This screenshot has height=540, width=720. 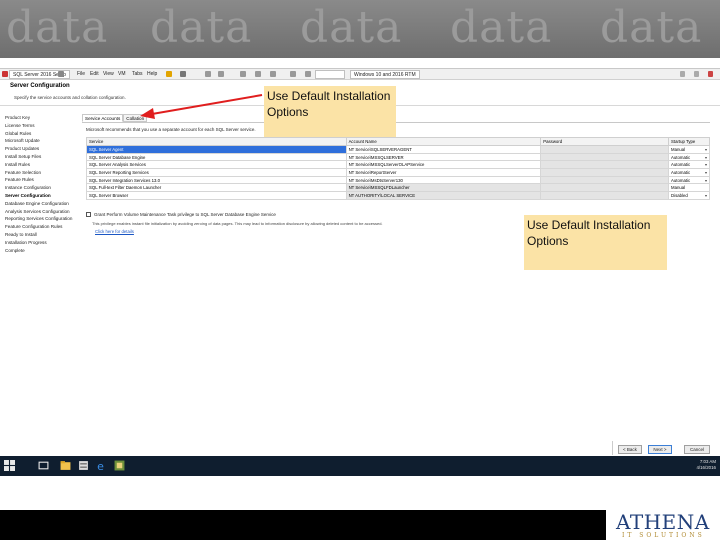 I want to click on unity-icon, so click(x=273, y=74).